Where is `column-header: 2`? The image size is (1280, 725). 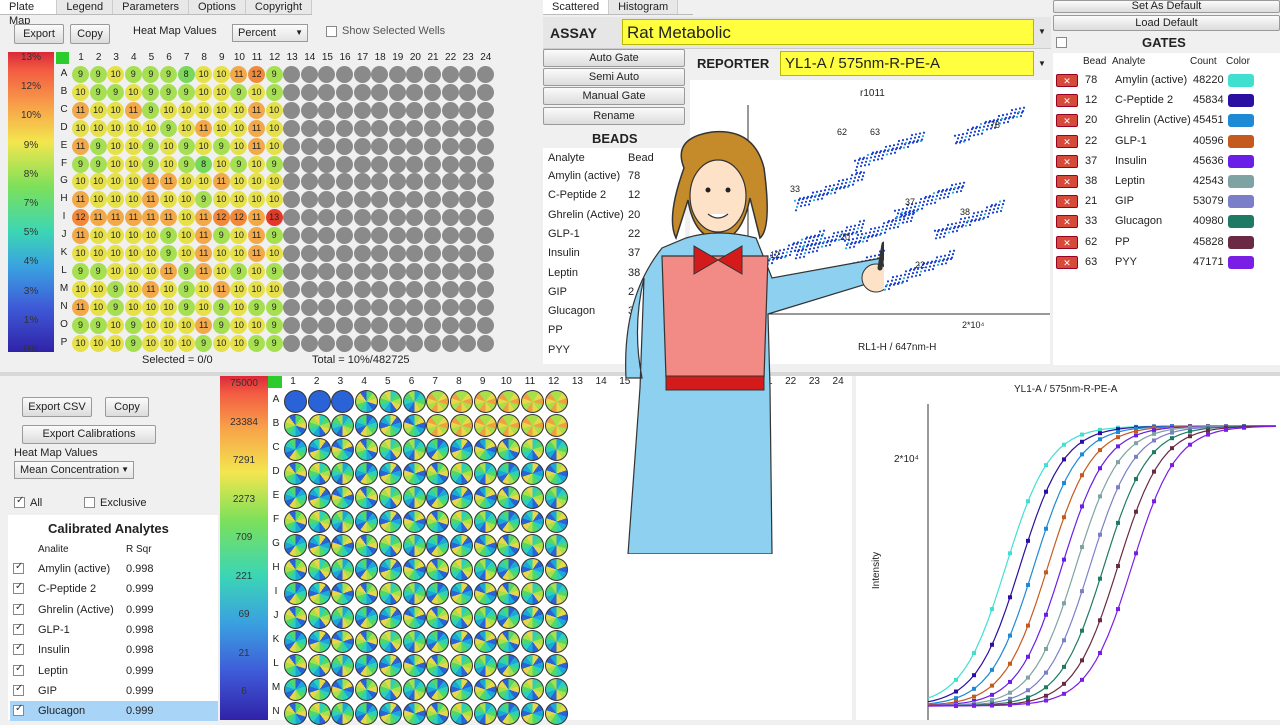 column-header: 2 is located at coordinates (317, 381).